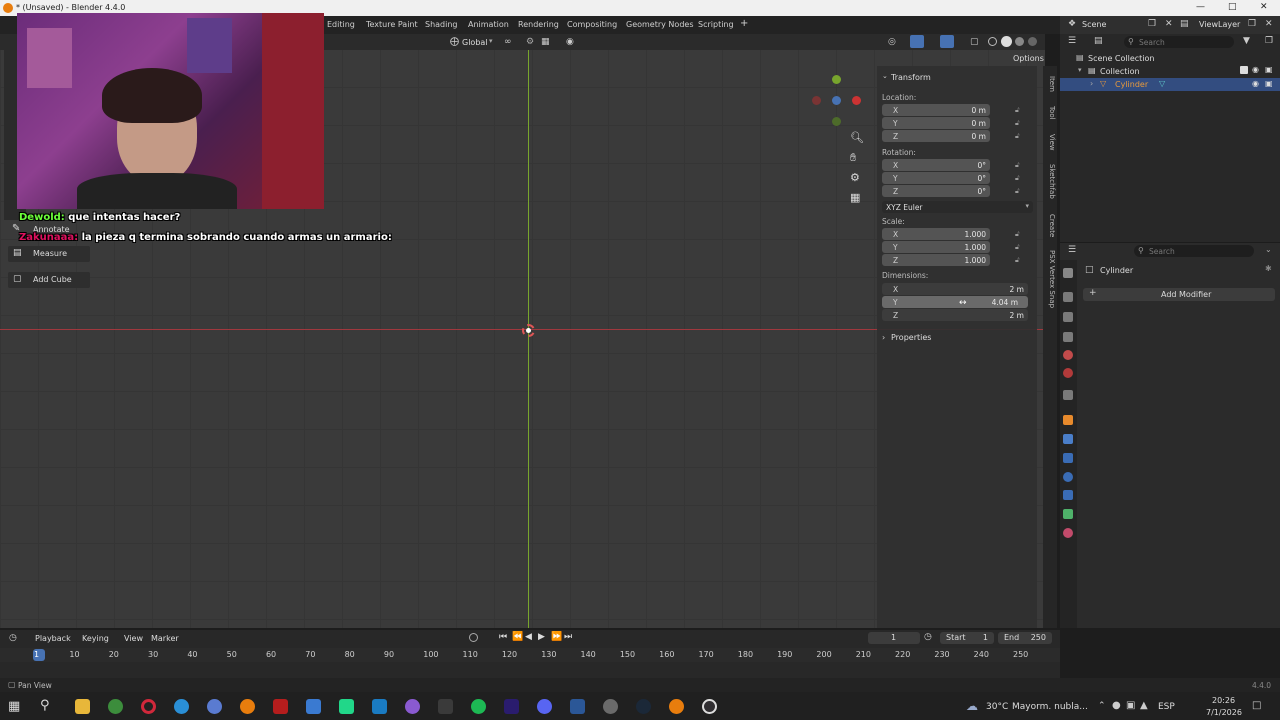 The image size is (1280, 720). Describe the element at coordinates (541, 637) in the screenshot. I see `play-icon: ▶` at that location.